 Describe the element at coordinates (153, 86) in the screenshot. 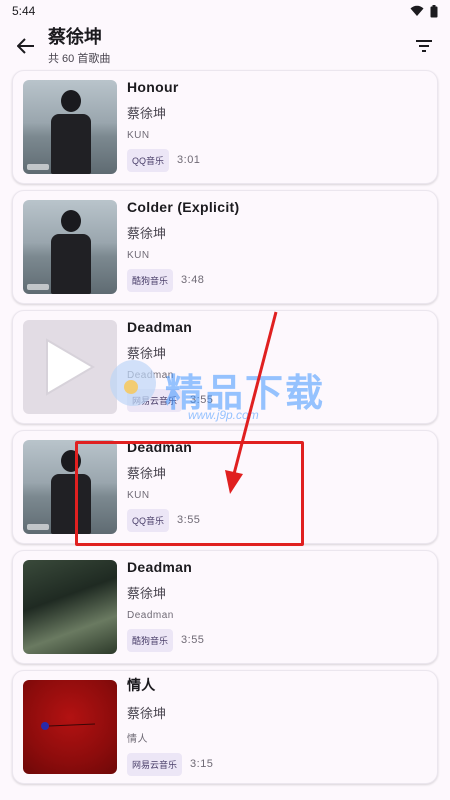

I see `song-title: Honour` at that location.